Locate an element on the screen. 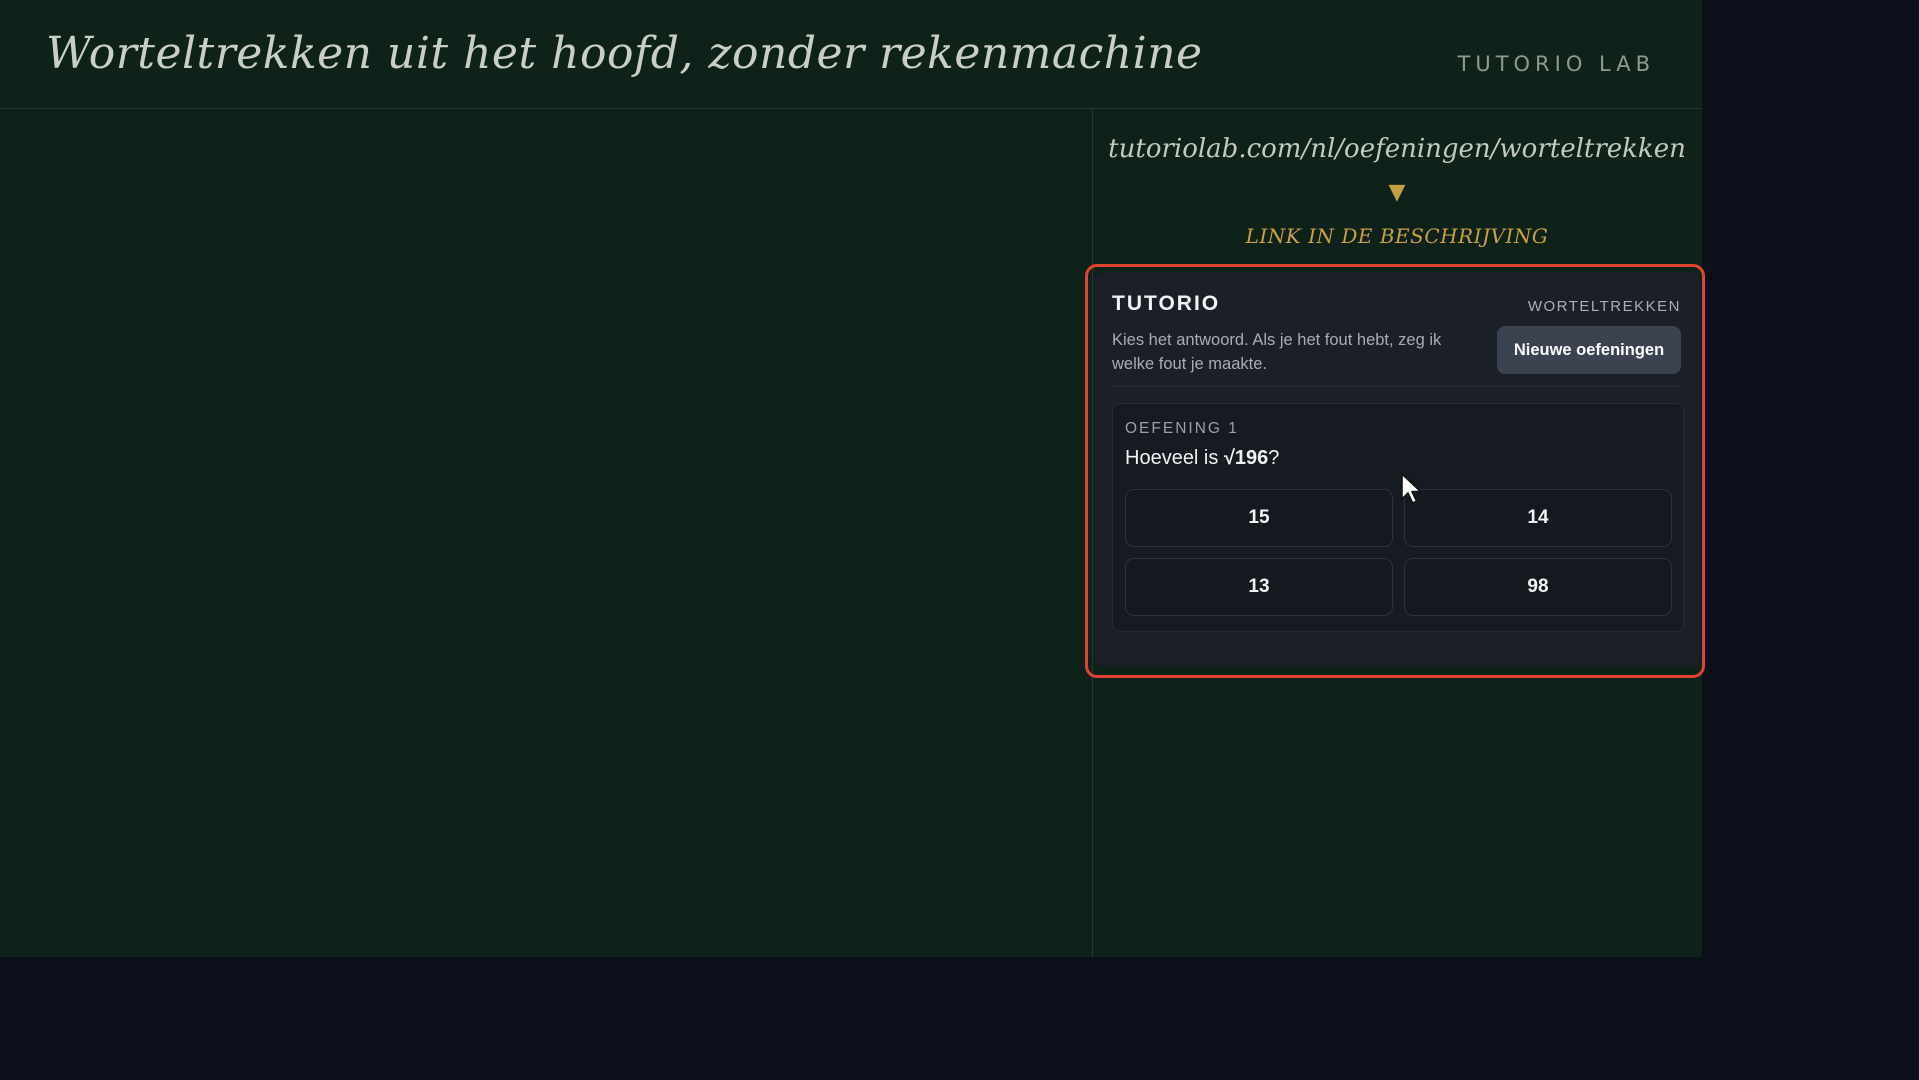 Image resolution: width=1919 pixels, height=1080 pixels. arrow-down-icon: ▼ is located at coordinates (1397, 192).